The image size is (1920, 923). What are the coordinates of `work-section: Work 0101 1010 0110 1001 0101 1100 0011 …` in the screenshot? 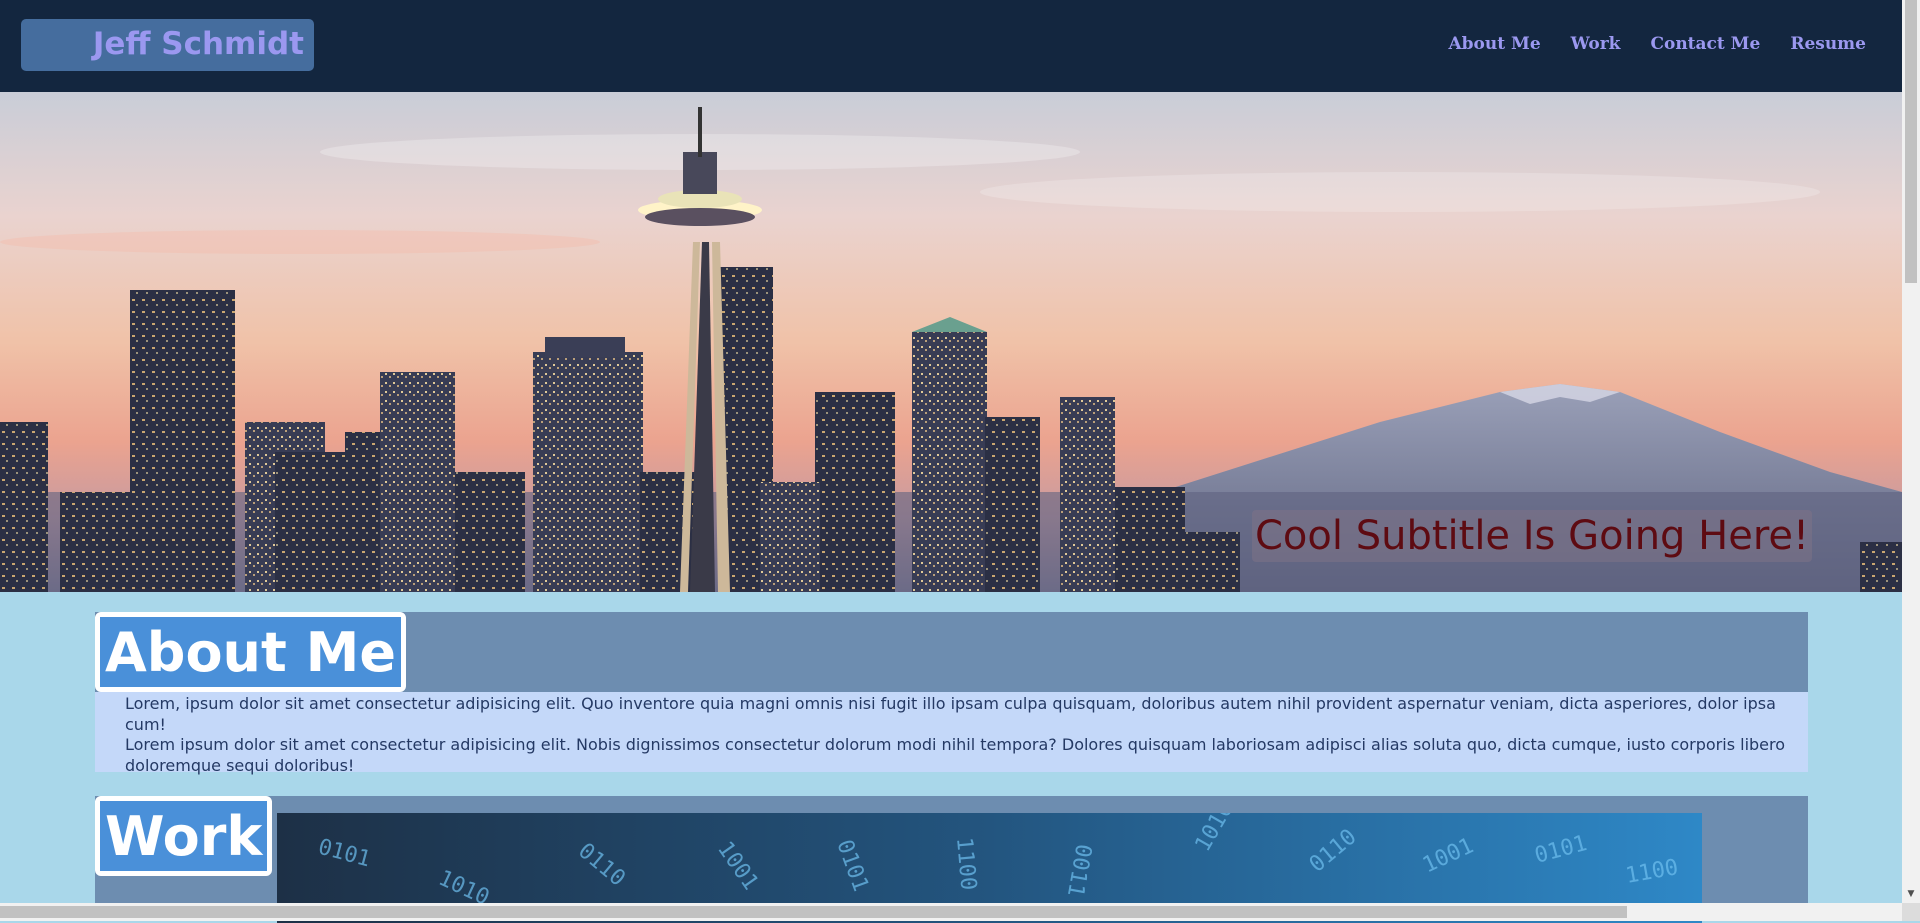 It's located at (951, 859).